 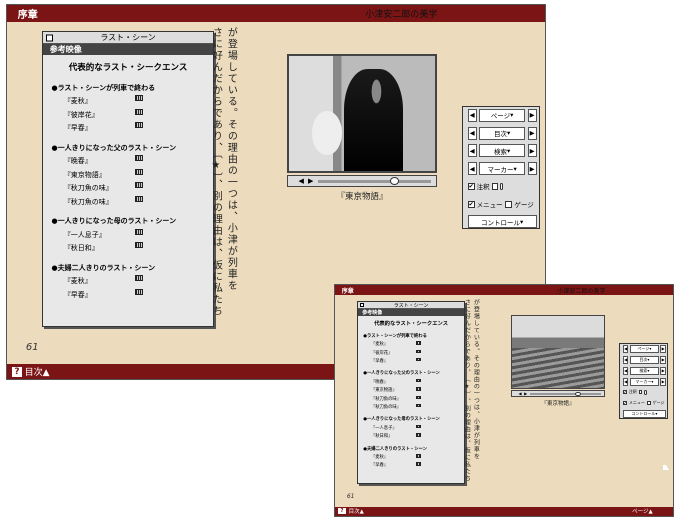 I want to click on page-footer-button: ページ▲, so click(x=642, y=511).